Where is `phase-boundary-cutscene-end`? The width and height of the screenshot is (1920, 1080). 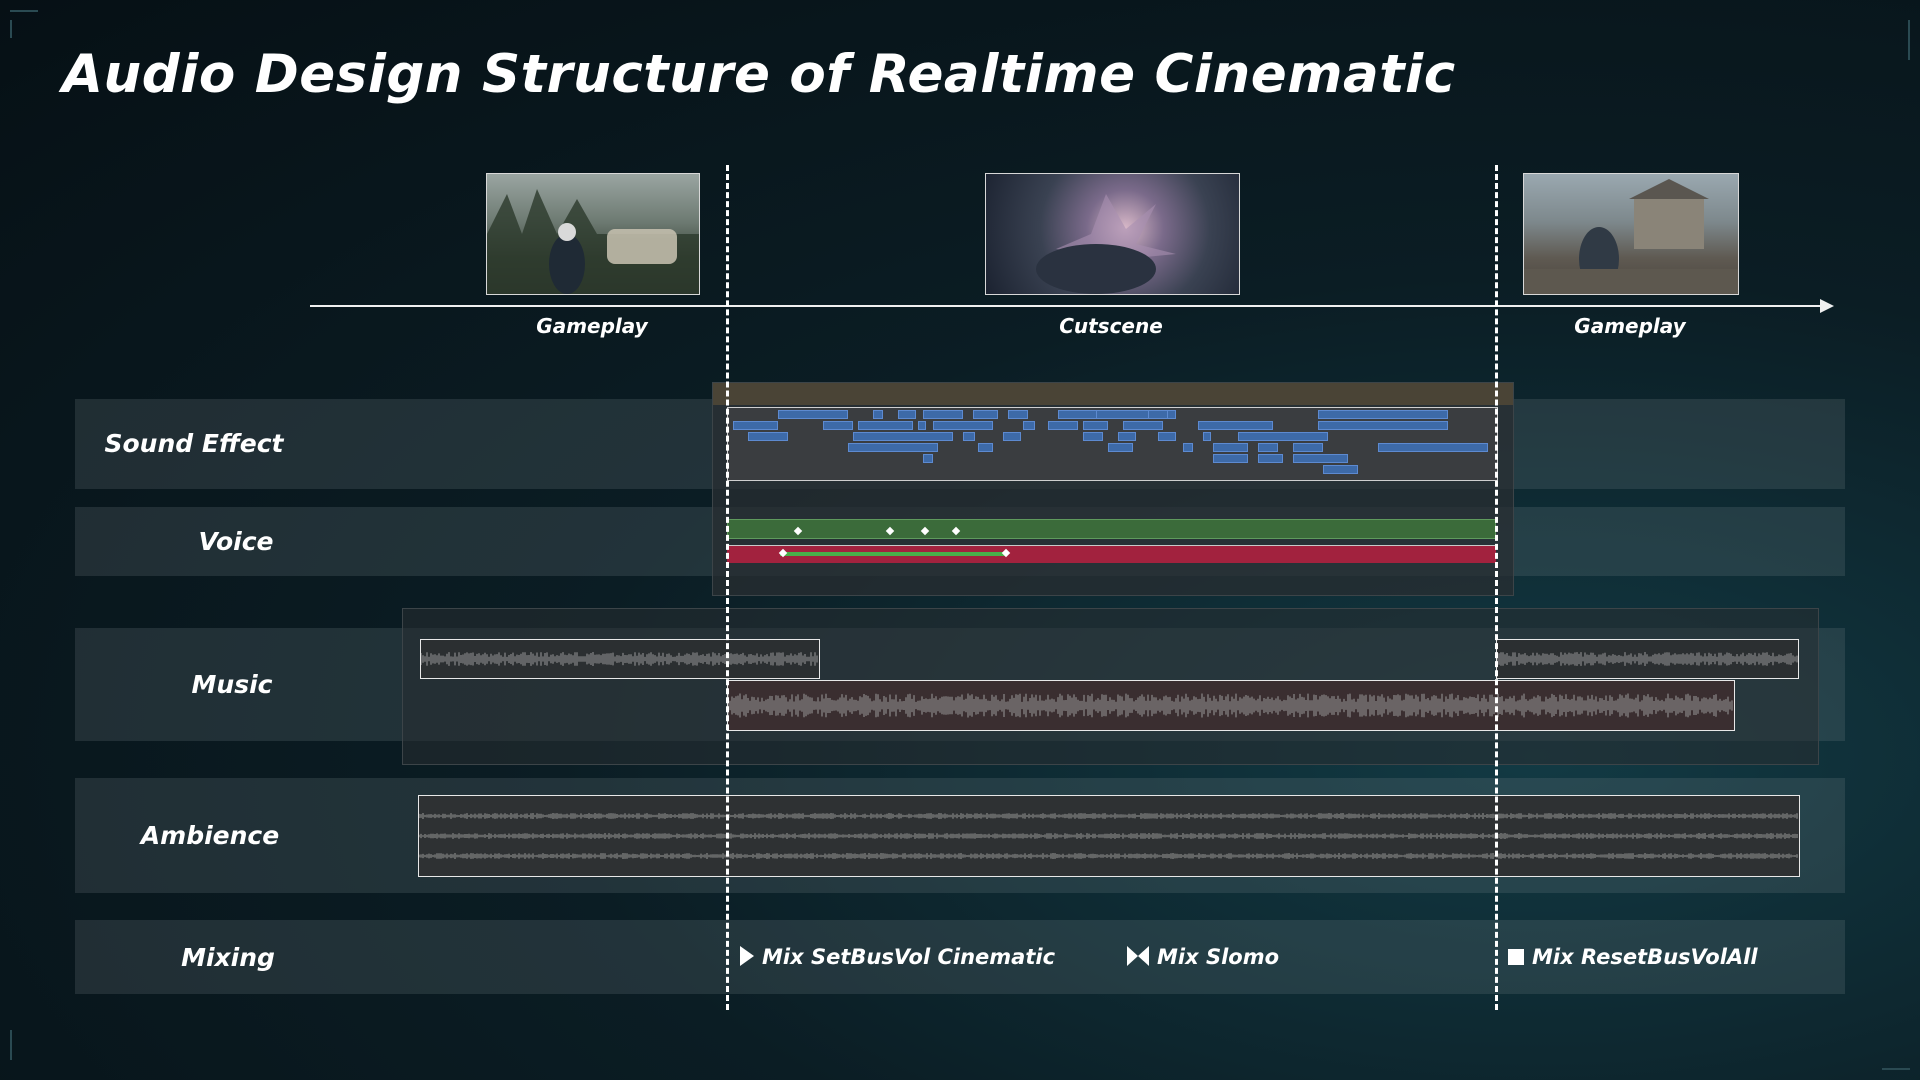
phase-boundary-cutscene-end is located at coordinates (1496, 587).